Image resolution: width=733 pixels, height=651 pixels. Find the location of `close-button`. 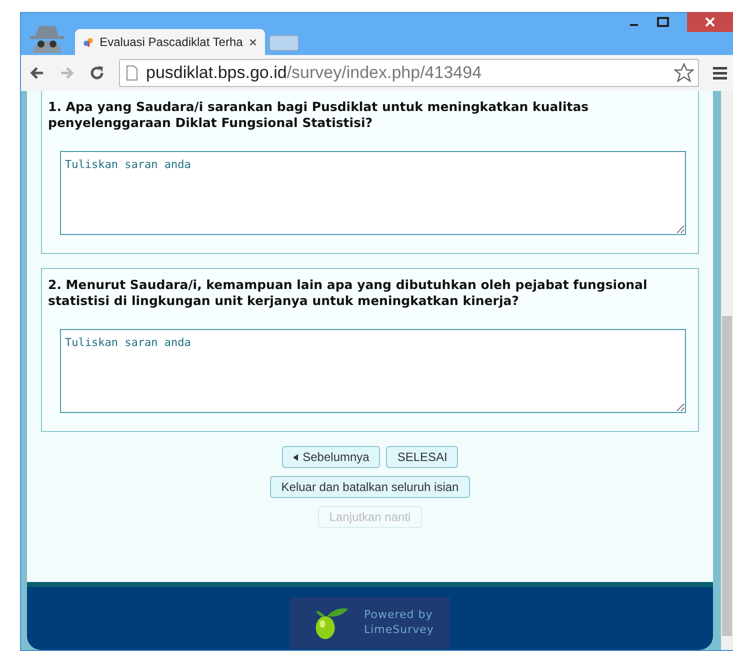

close-button is located at coordinates (710, 22).